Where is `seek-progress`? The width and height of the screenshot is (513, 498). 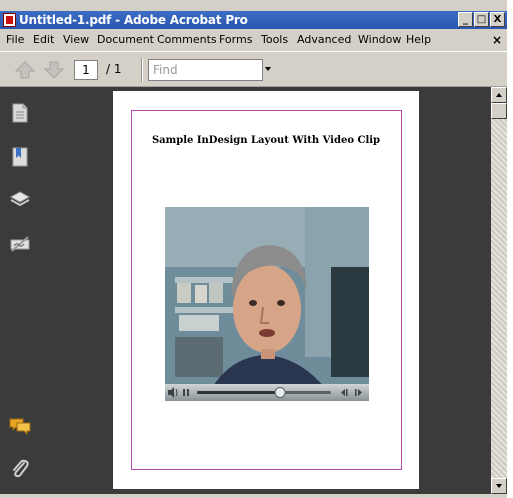
seek-progress is located at coordinates (239, 392).